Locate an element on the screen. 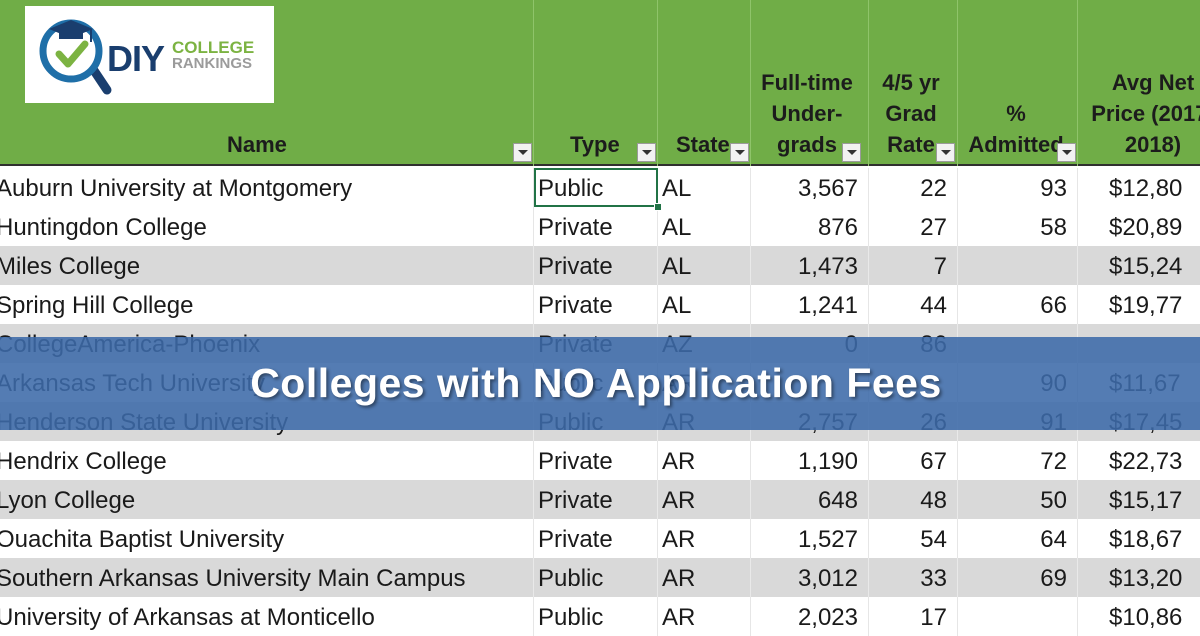 The image size is (1200, 636). logo-line-college: COLLEGE is located at coordinates (213, 47).